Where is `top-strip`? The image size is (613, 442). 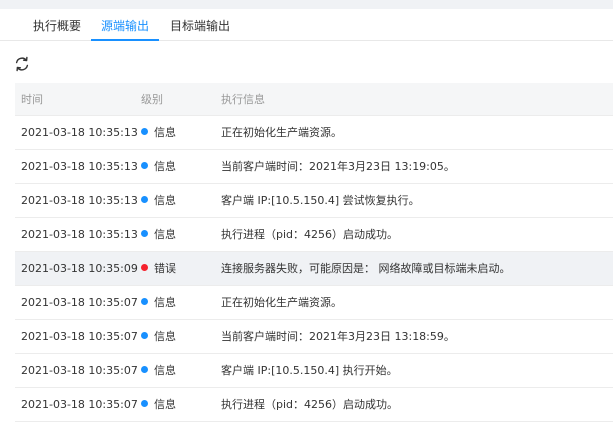 top-strip is located at coordinates (306, 4).